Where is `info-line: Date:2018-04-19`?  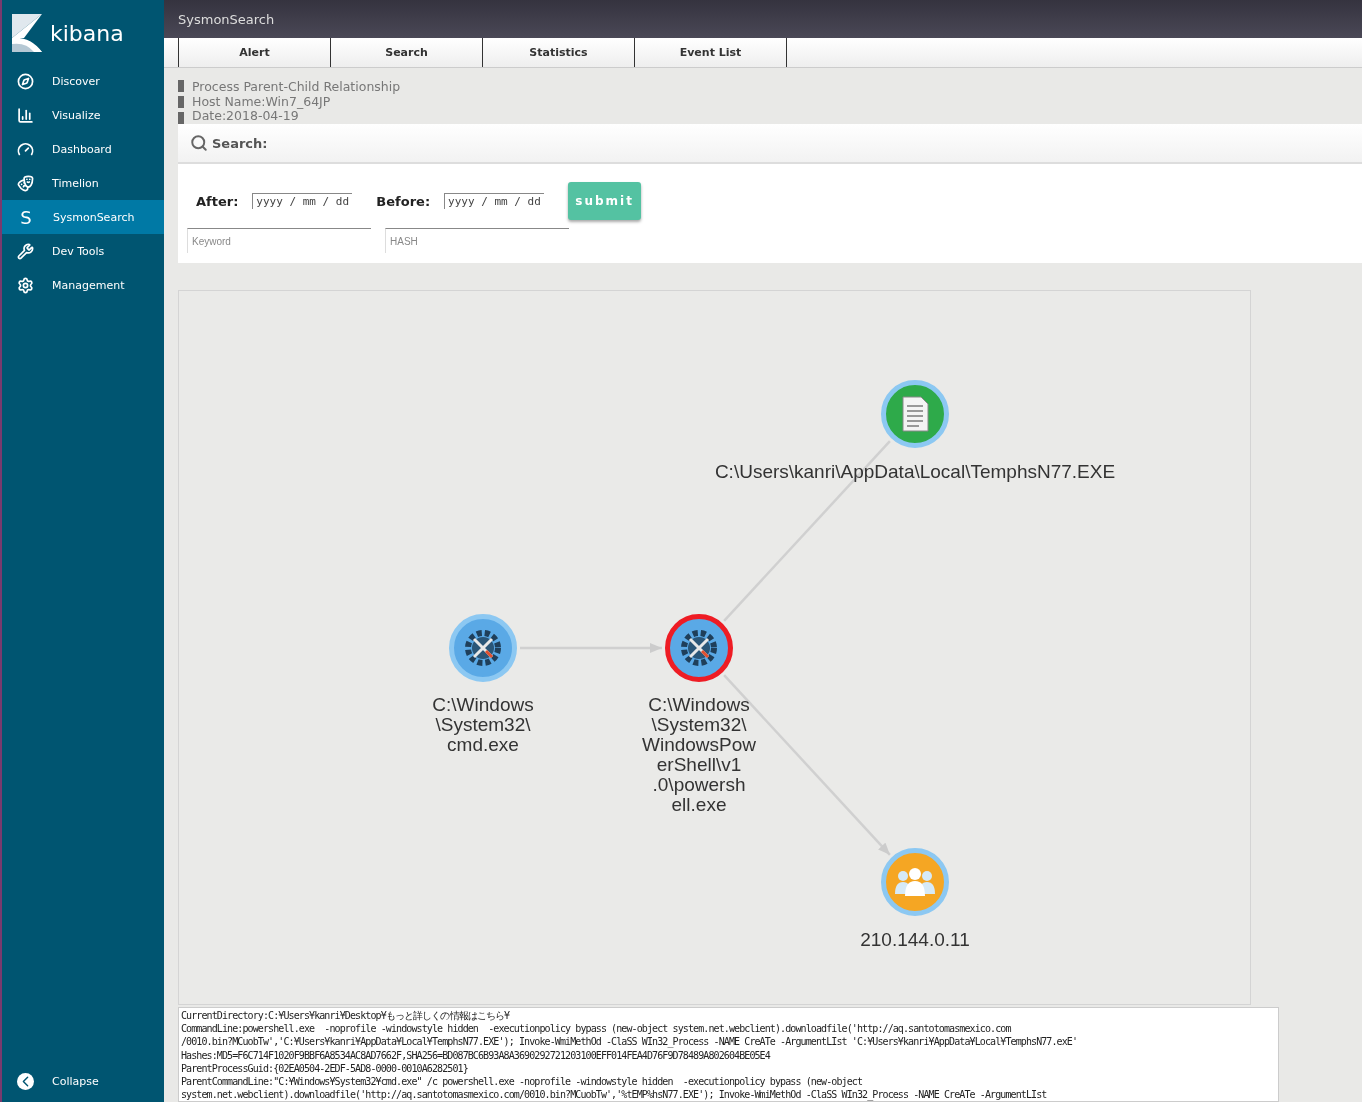
info-line: Date:2018-04-19 is located at coordinates (245, 116).